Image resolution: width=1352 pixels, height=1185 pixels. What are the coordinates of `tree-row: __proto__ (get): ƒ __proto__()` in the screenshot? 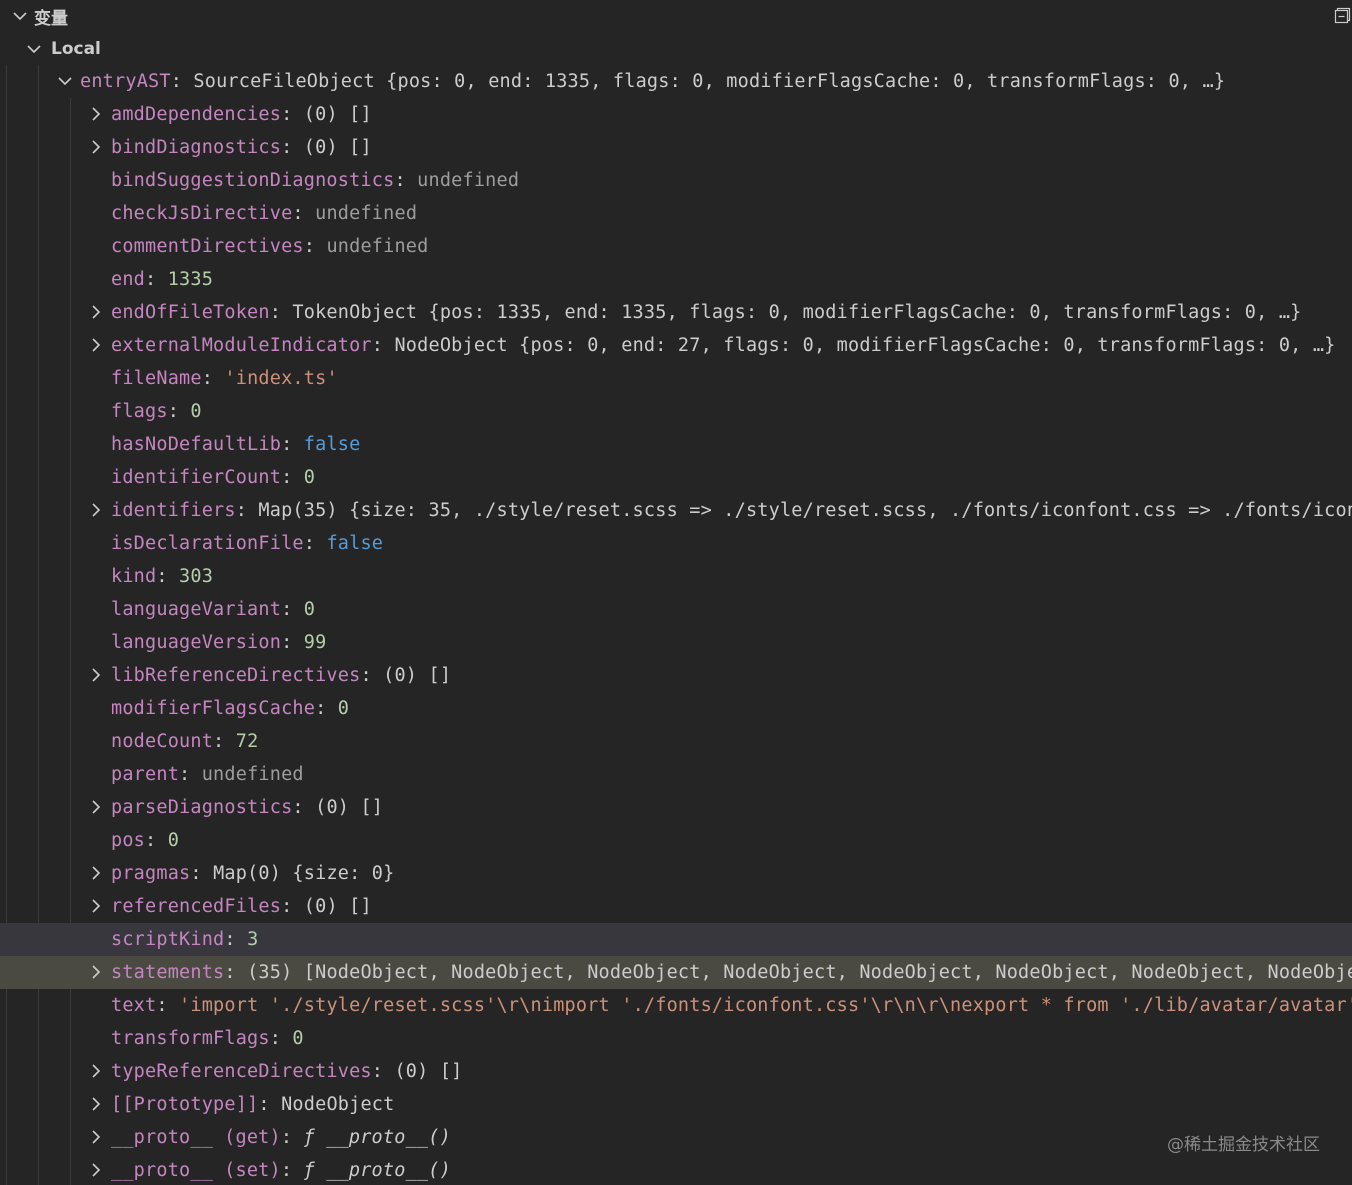 It's located at (676, 1137).